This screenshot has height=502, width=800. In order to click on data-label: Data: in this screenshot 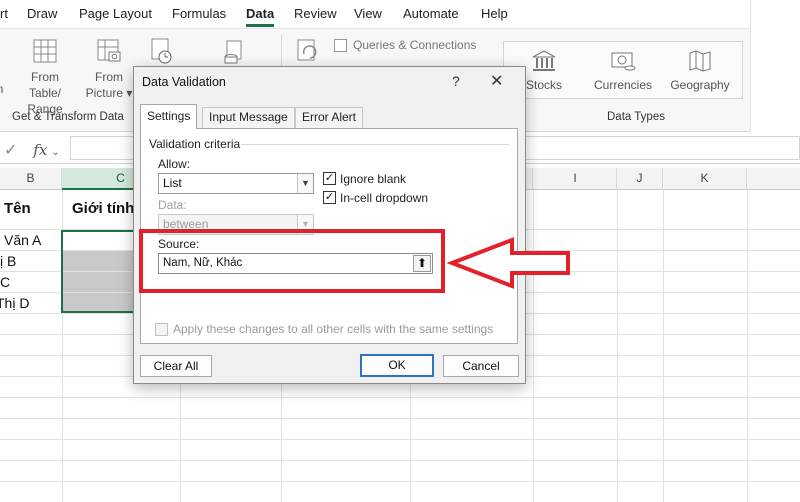, I will do `click(172, 205)`.